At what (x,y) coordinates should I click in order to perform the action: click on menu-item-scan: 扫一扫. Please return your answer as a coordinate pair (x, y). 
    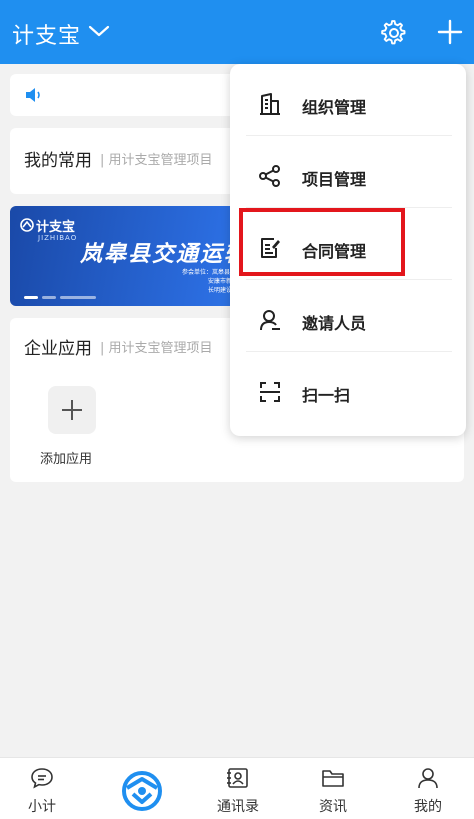
    Looking at the image, I should click on (348, 392).